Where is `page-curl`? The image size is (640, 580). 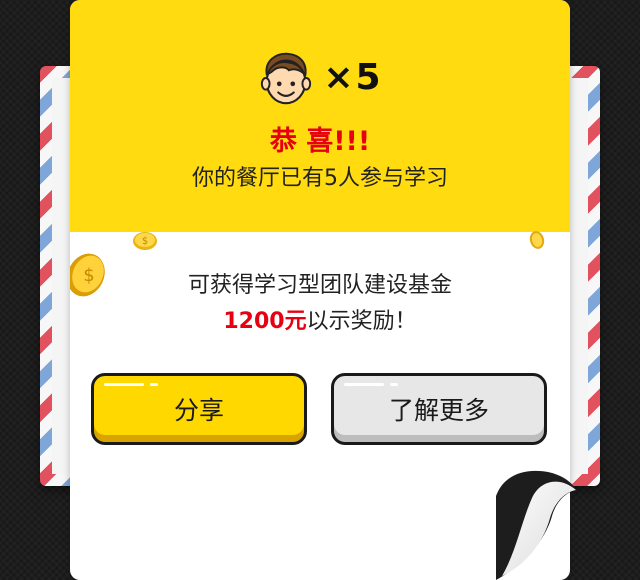 page-curl is located at coordinates (536, 525).